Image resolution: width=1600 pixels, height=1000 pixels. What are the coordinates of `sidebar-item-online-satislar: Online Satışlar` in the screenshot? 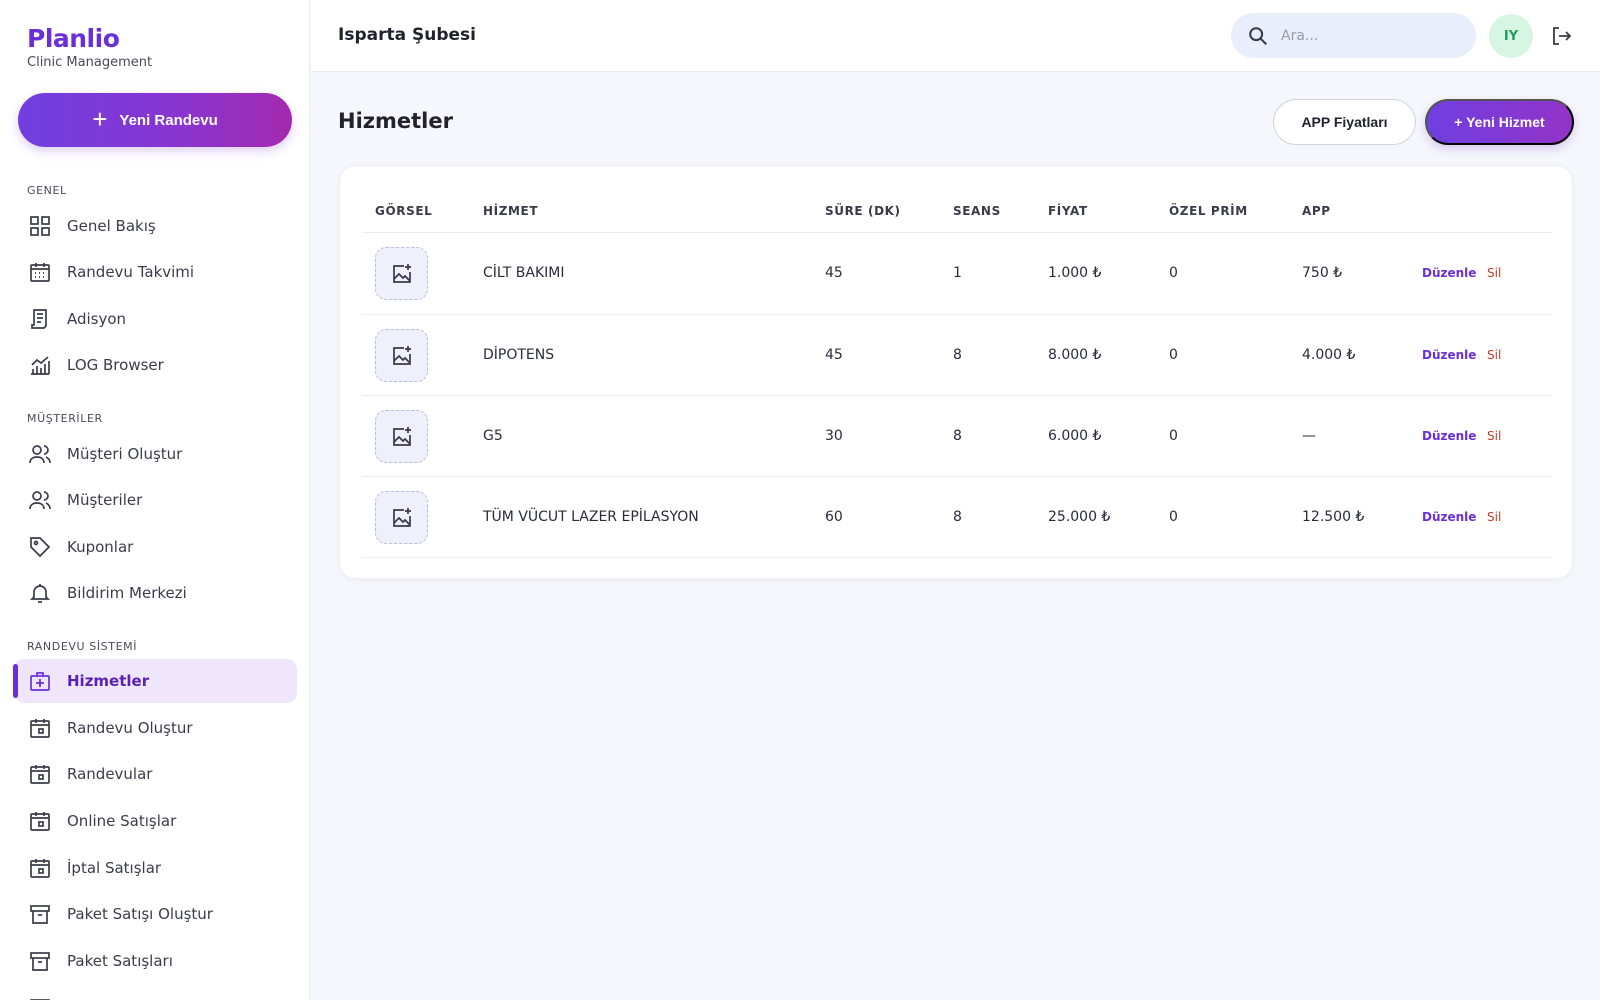 It's located at (155, 821).